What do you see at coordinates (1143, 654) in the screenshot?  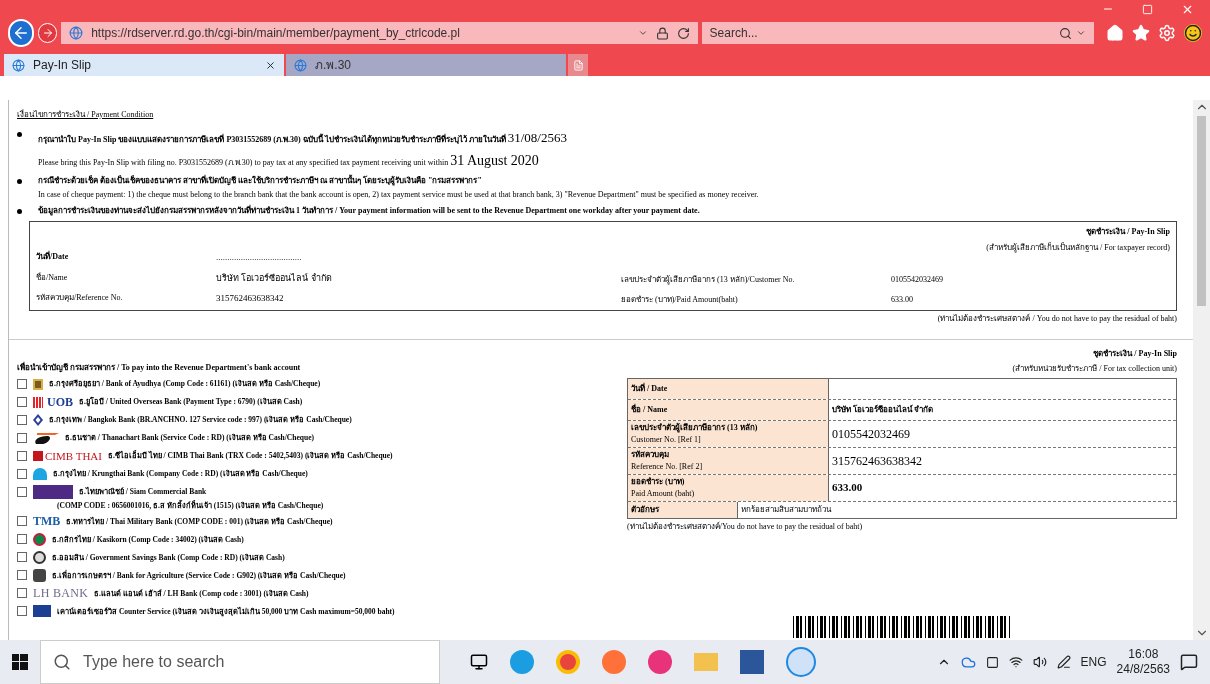 I see `clock-time: 16:08` at bounding box center [1143, 654].